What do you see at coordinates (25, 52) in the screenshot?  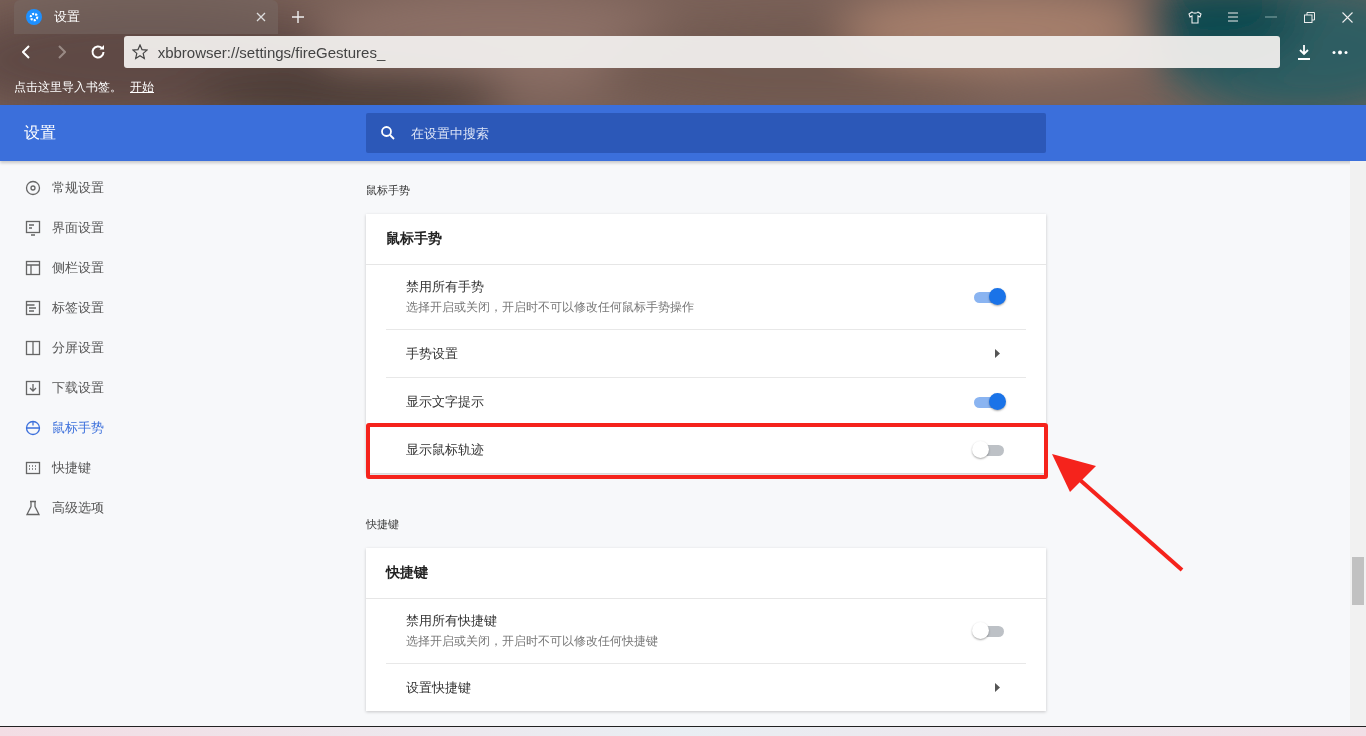 I see `back-icon` at bounding box center [25, 52].